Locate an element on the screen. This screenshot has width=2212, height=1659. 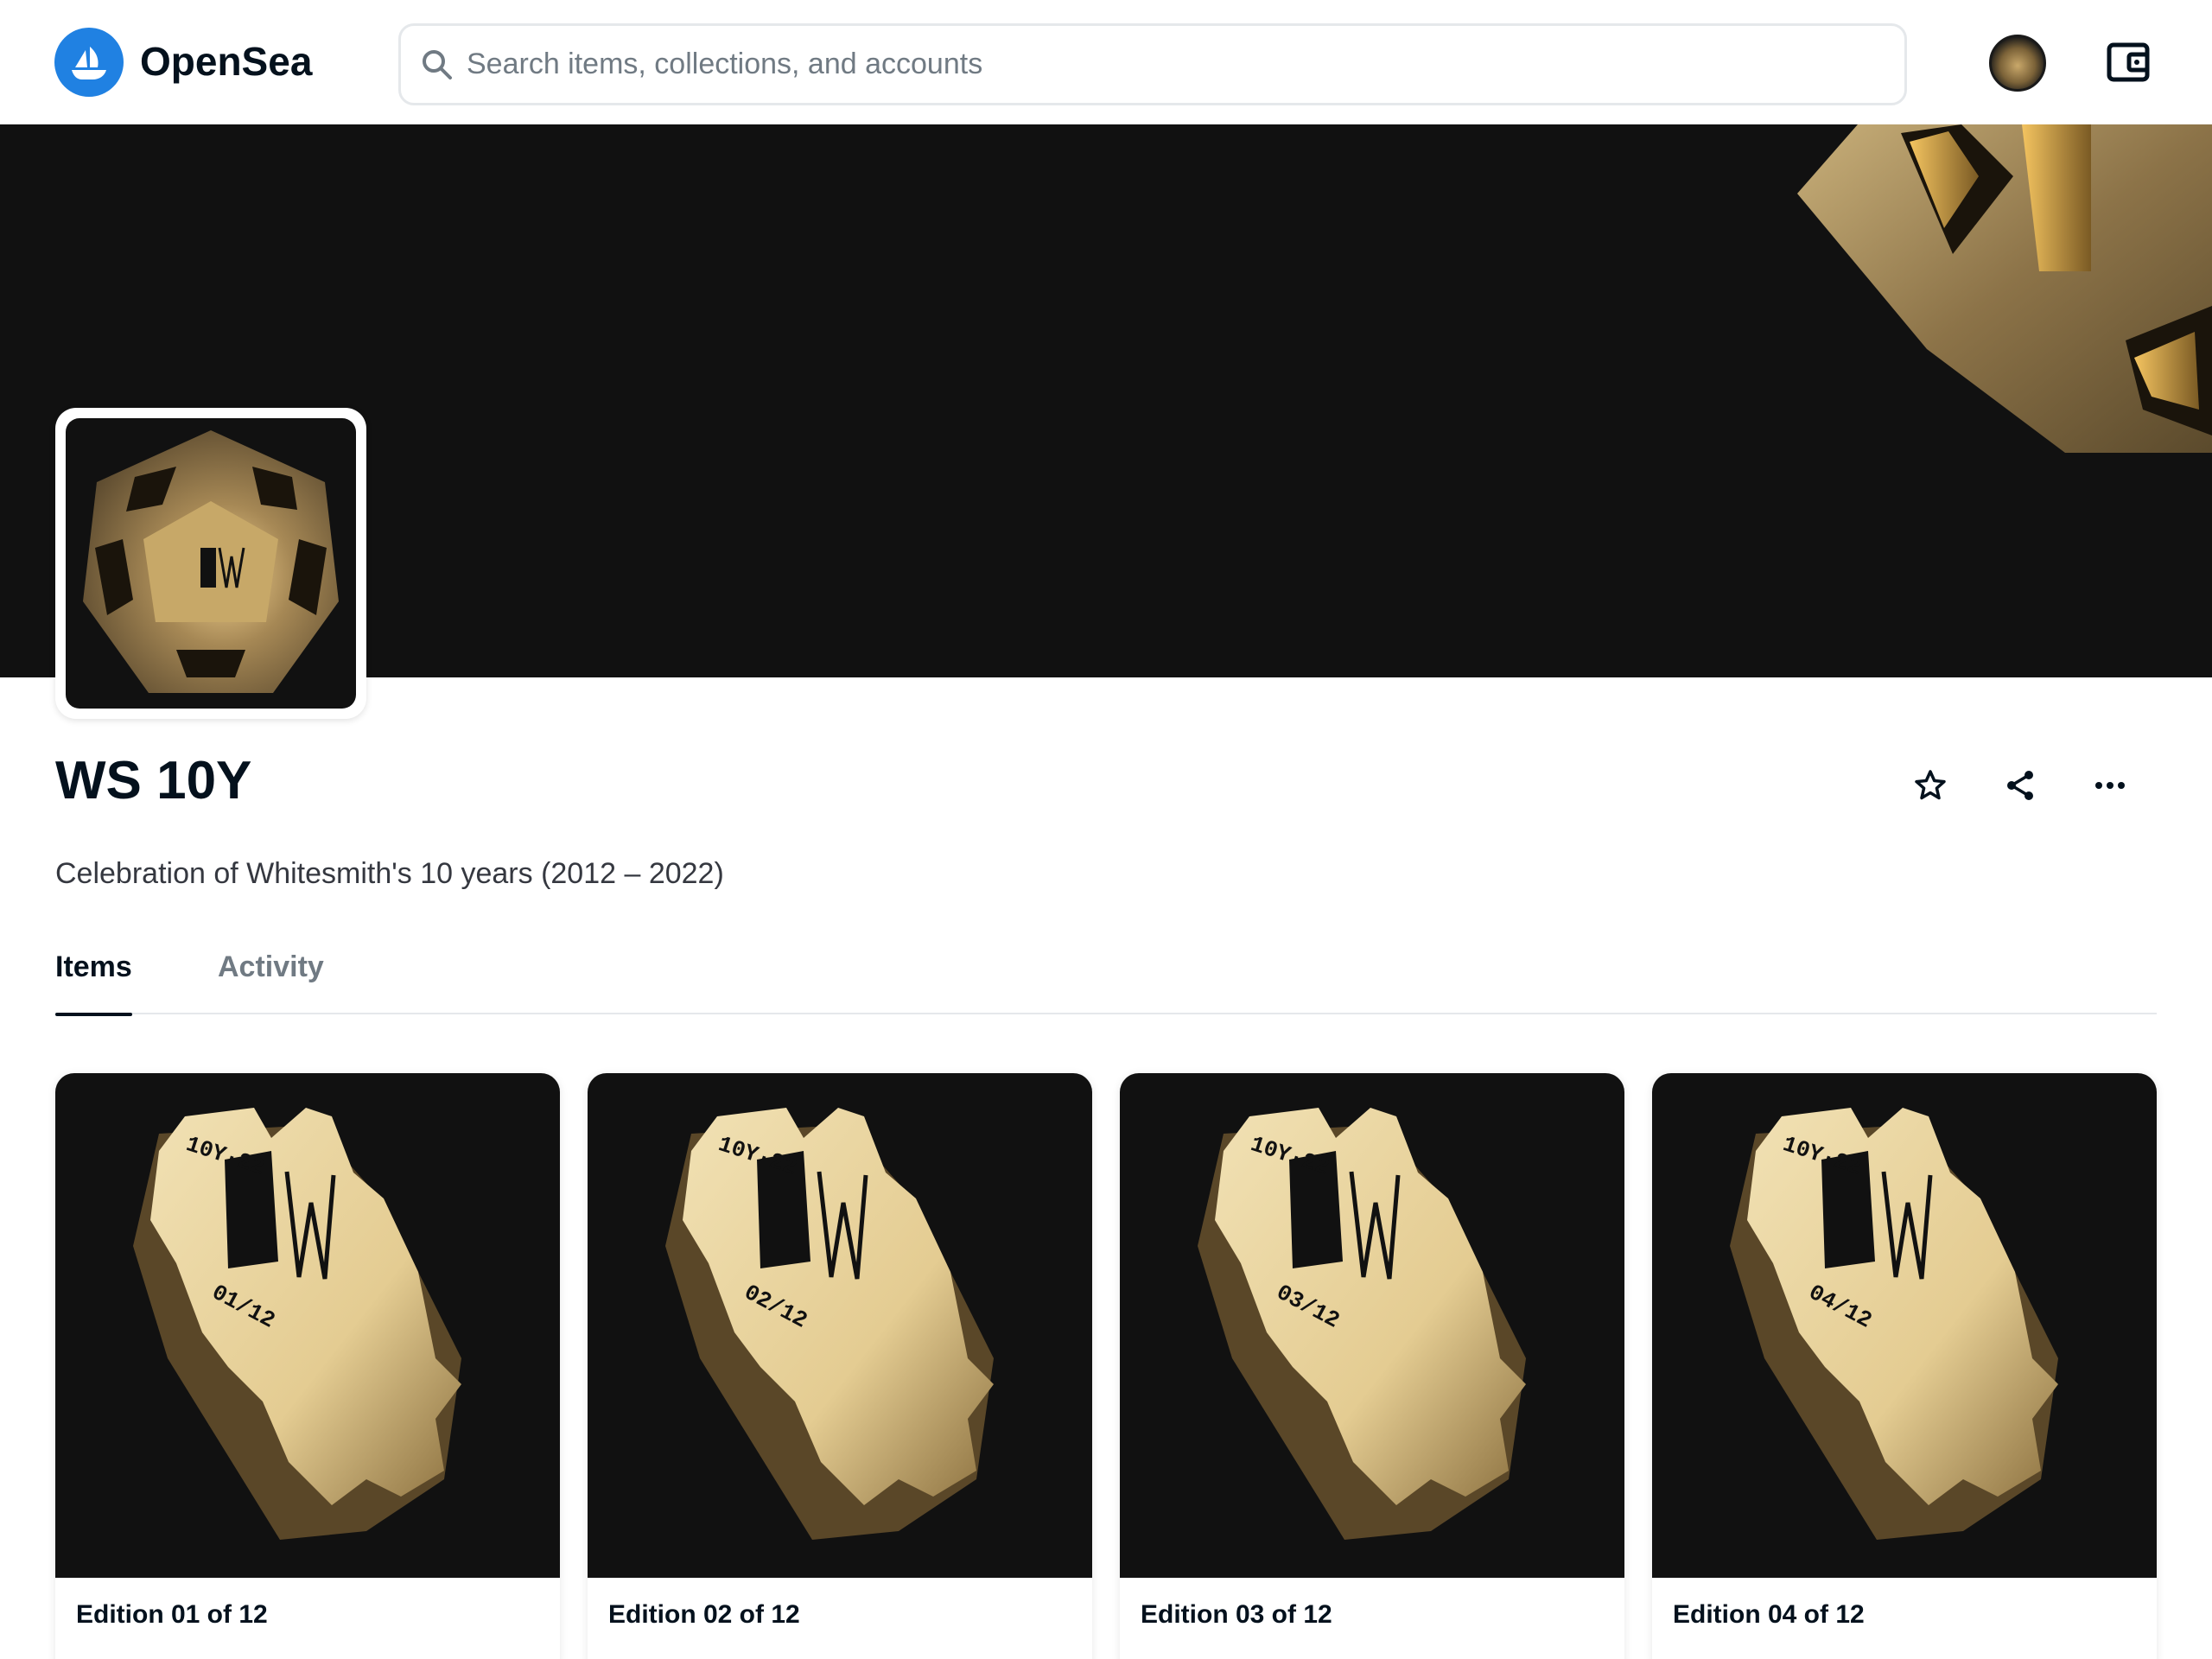
more-options-button is located at coordinates (2110, 785).